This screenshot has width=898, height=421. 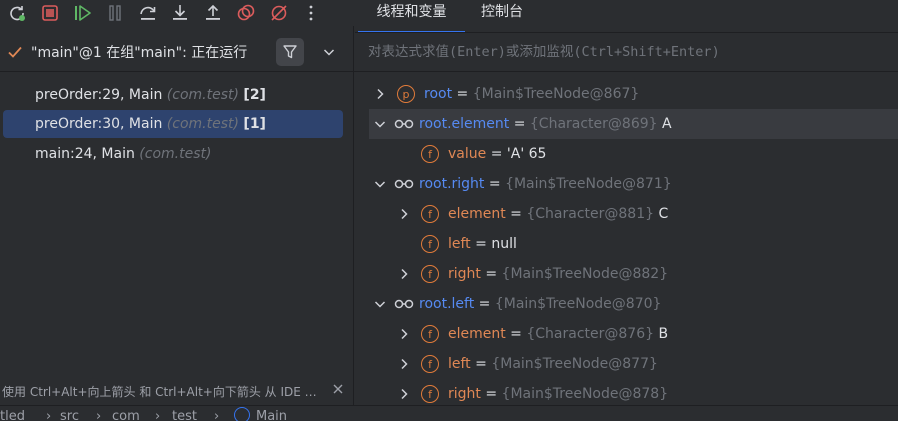 I want to click on close-icon, so click(x=338, y=389).